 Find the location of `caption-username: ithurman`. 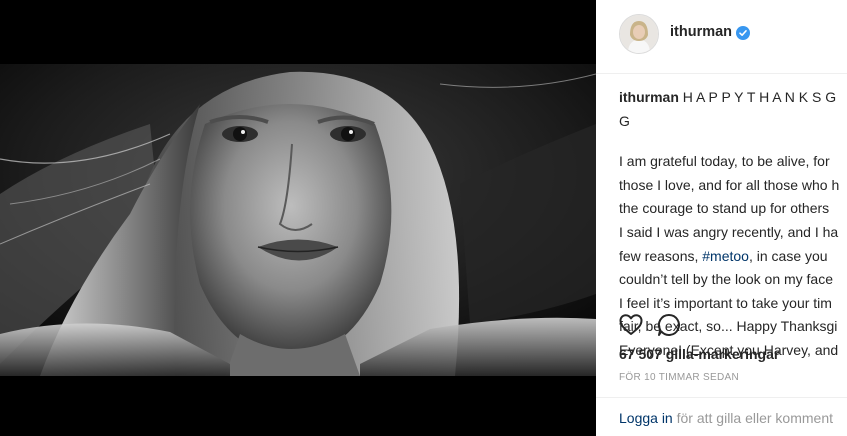

caption-username: ithurman is located at coordinates (649, 97).